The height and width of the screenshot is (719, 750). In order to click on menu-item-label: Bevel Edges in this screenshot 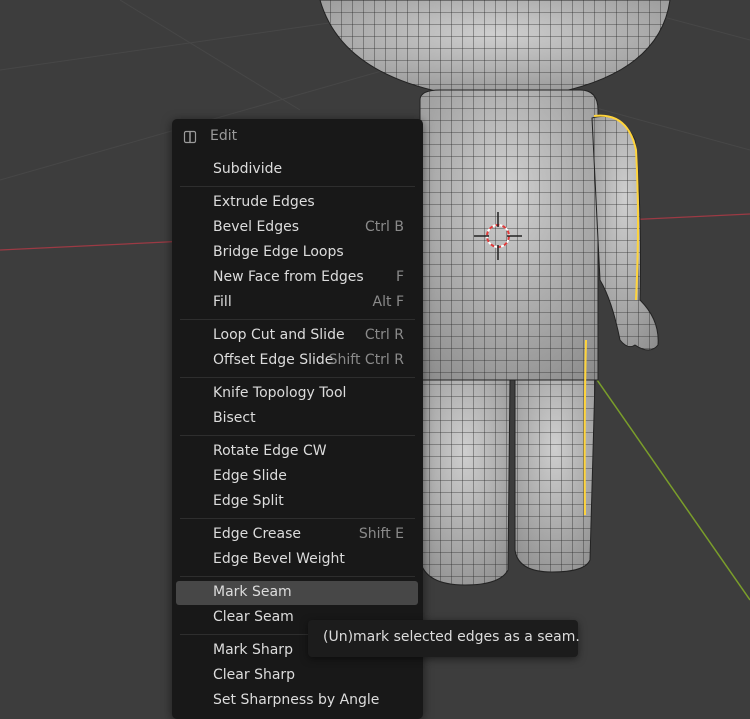, I will do `click(256, 227)`.